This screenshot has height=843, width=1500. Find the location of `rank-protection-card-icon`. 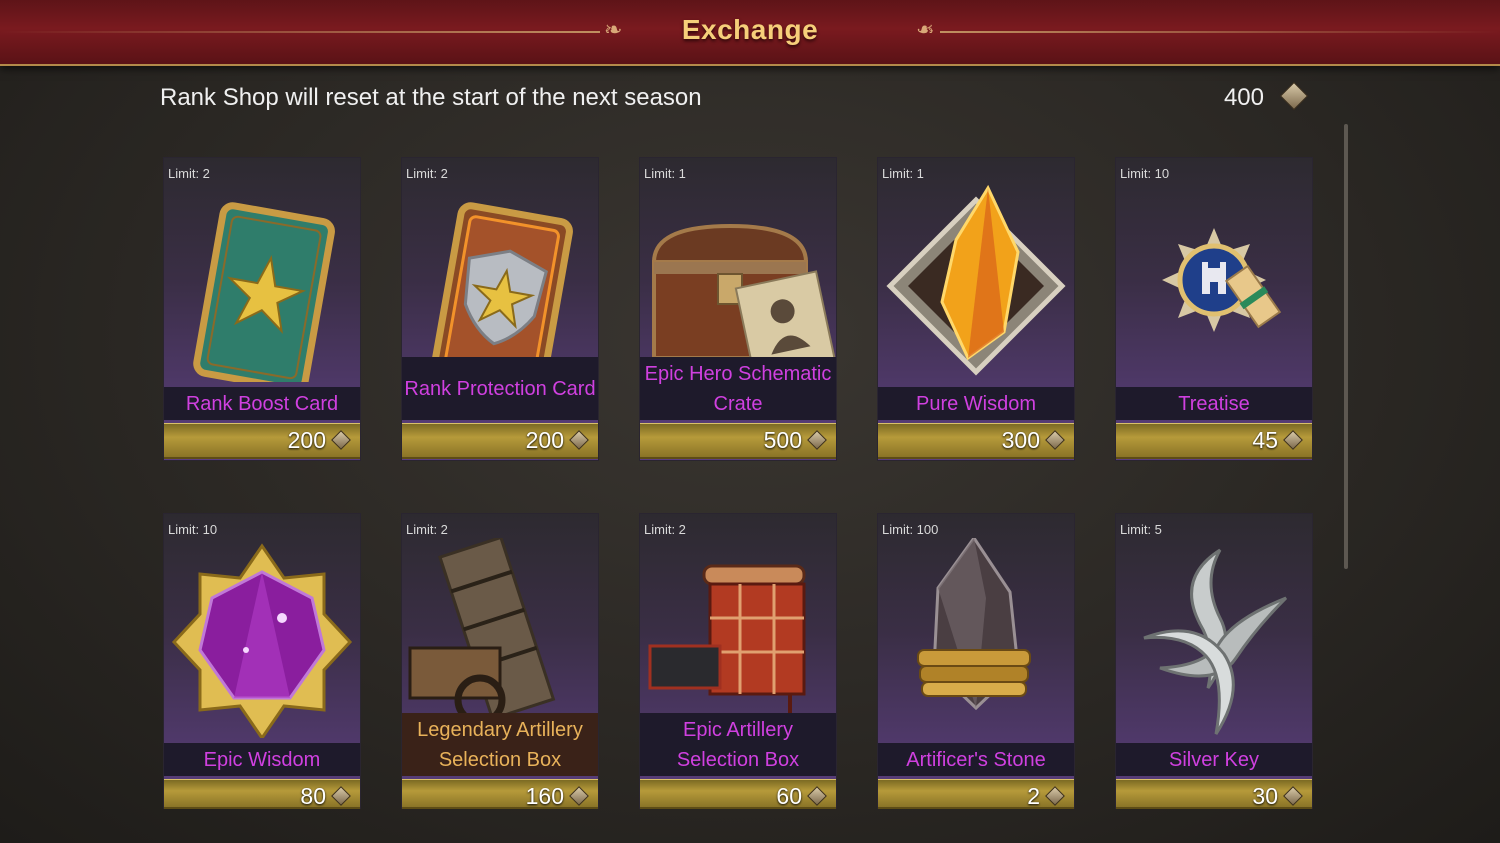

rank-protection-card-icon is located at coordinates (502, 292).